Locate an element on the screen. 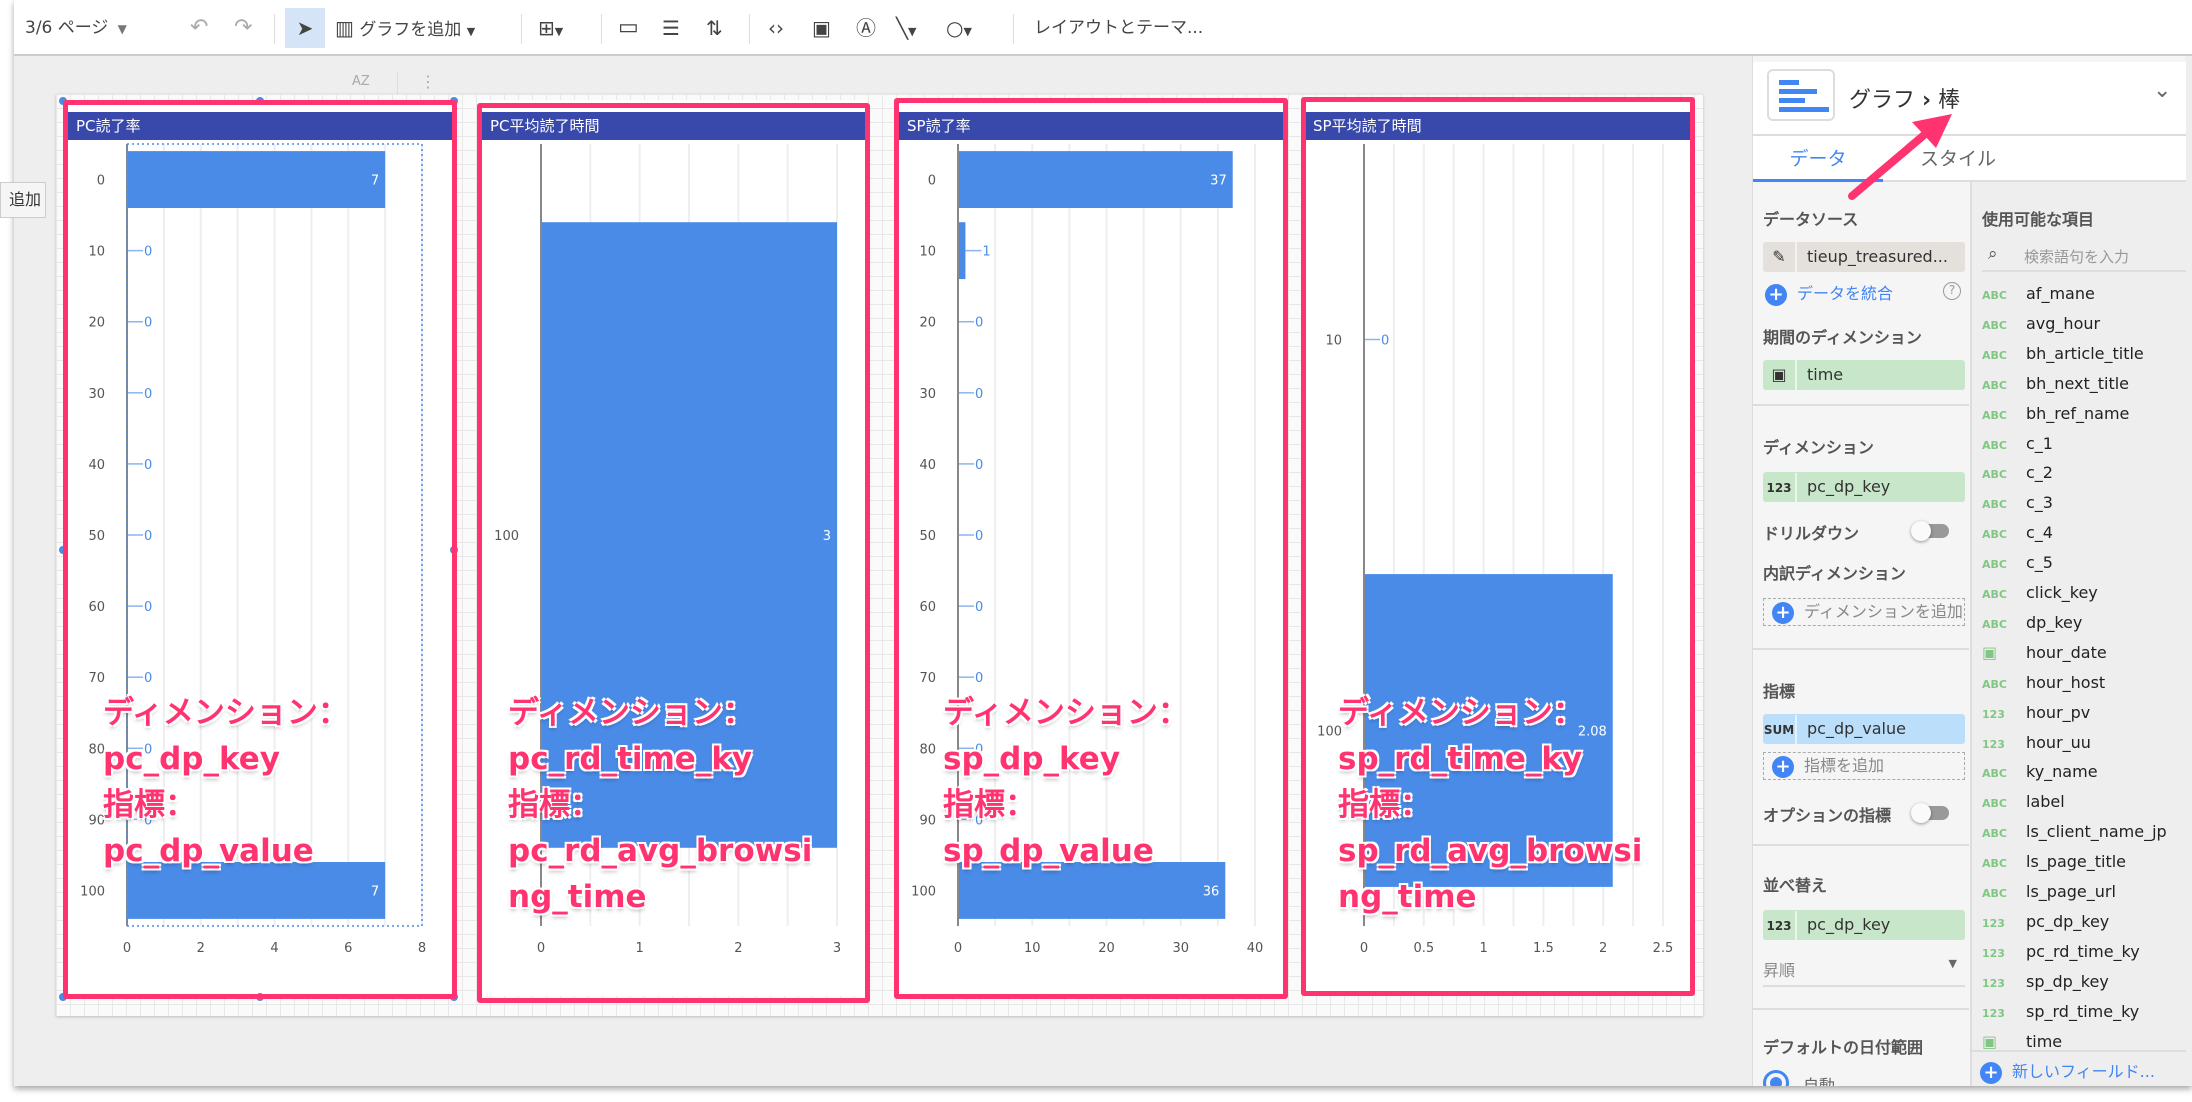 The height and width of the screenshot is (1102, 2192). data-control-icon: ⇅ is located at coordinates (714, 28).